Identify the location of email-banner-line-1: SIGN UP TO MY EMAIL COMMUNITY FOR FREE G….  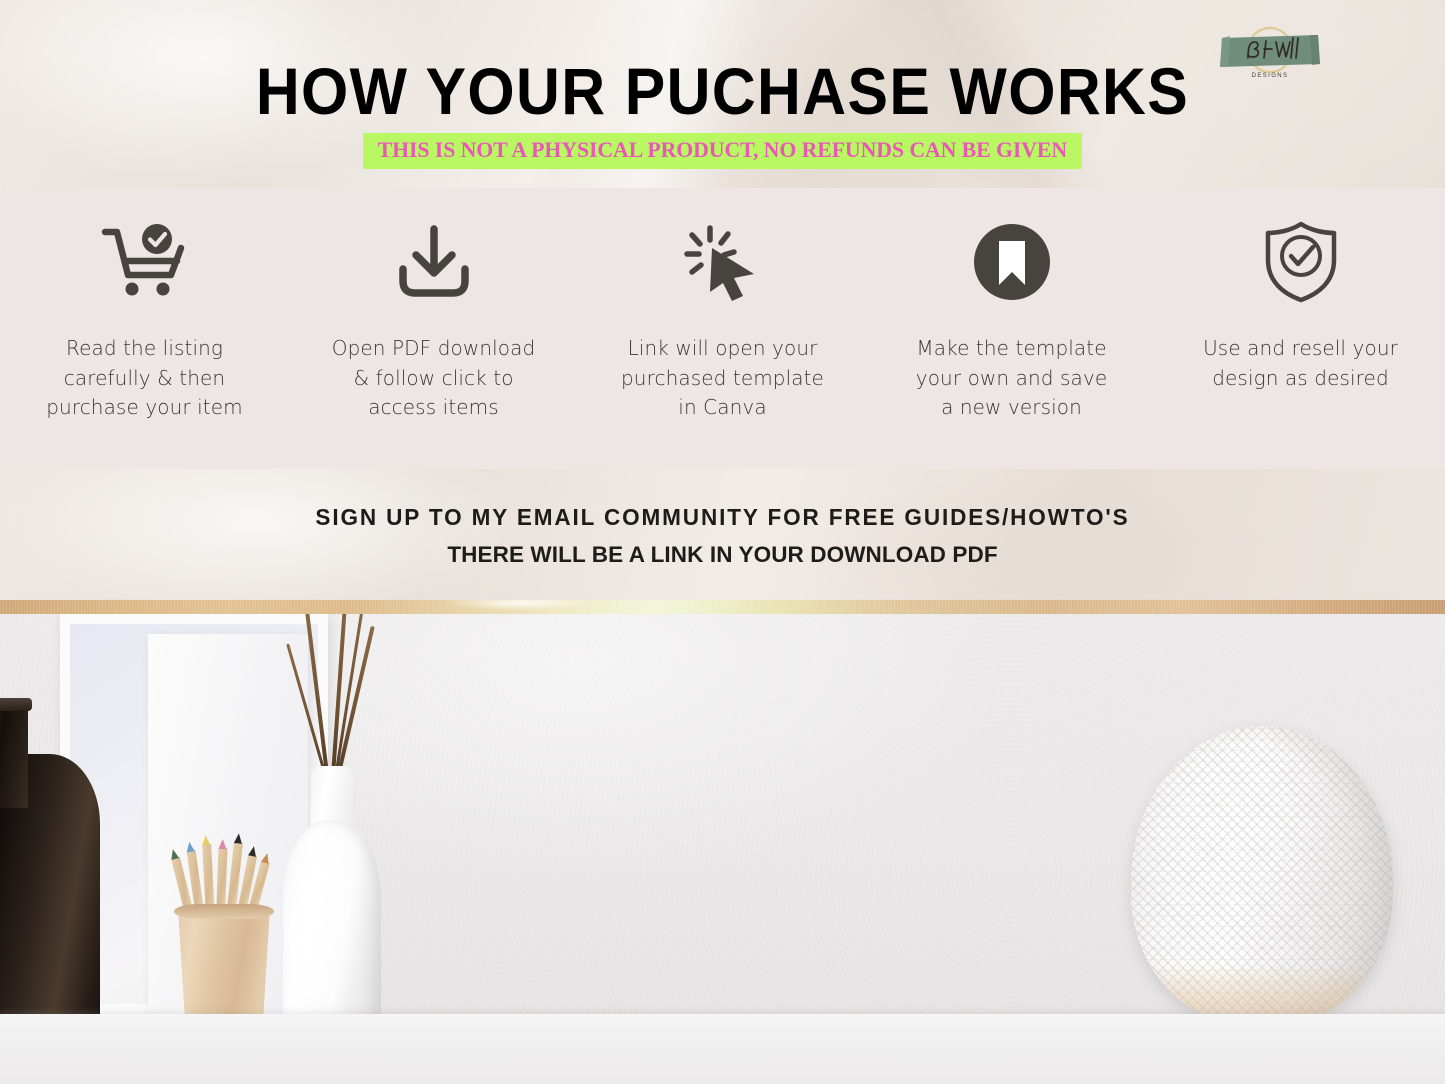
(722, 517).